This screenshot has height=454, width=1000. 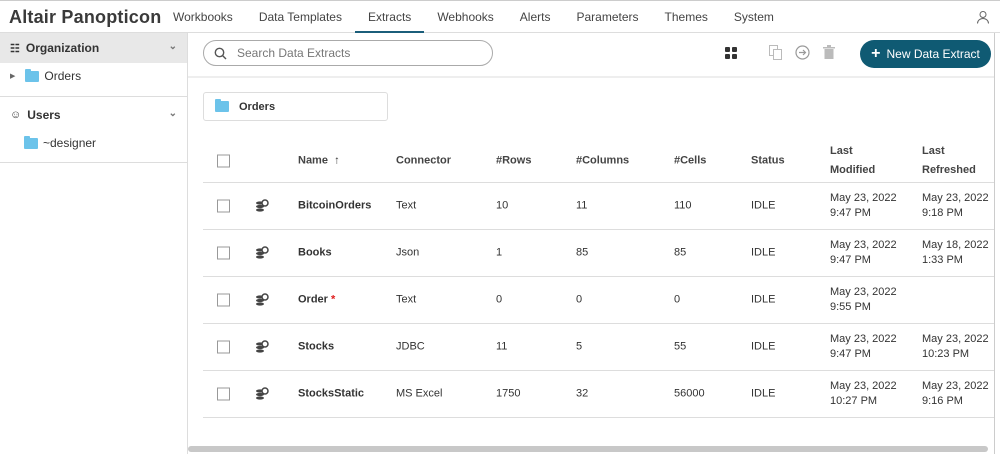 I want to click on tab-extracts: Extracts, so click(x=389, y=17).